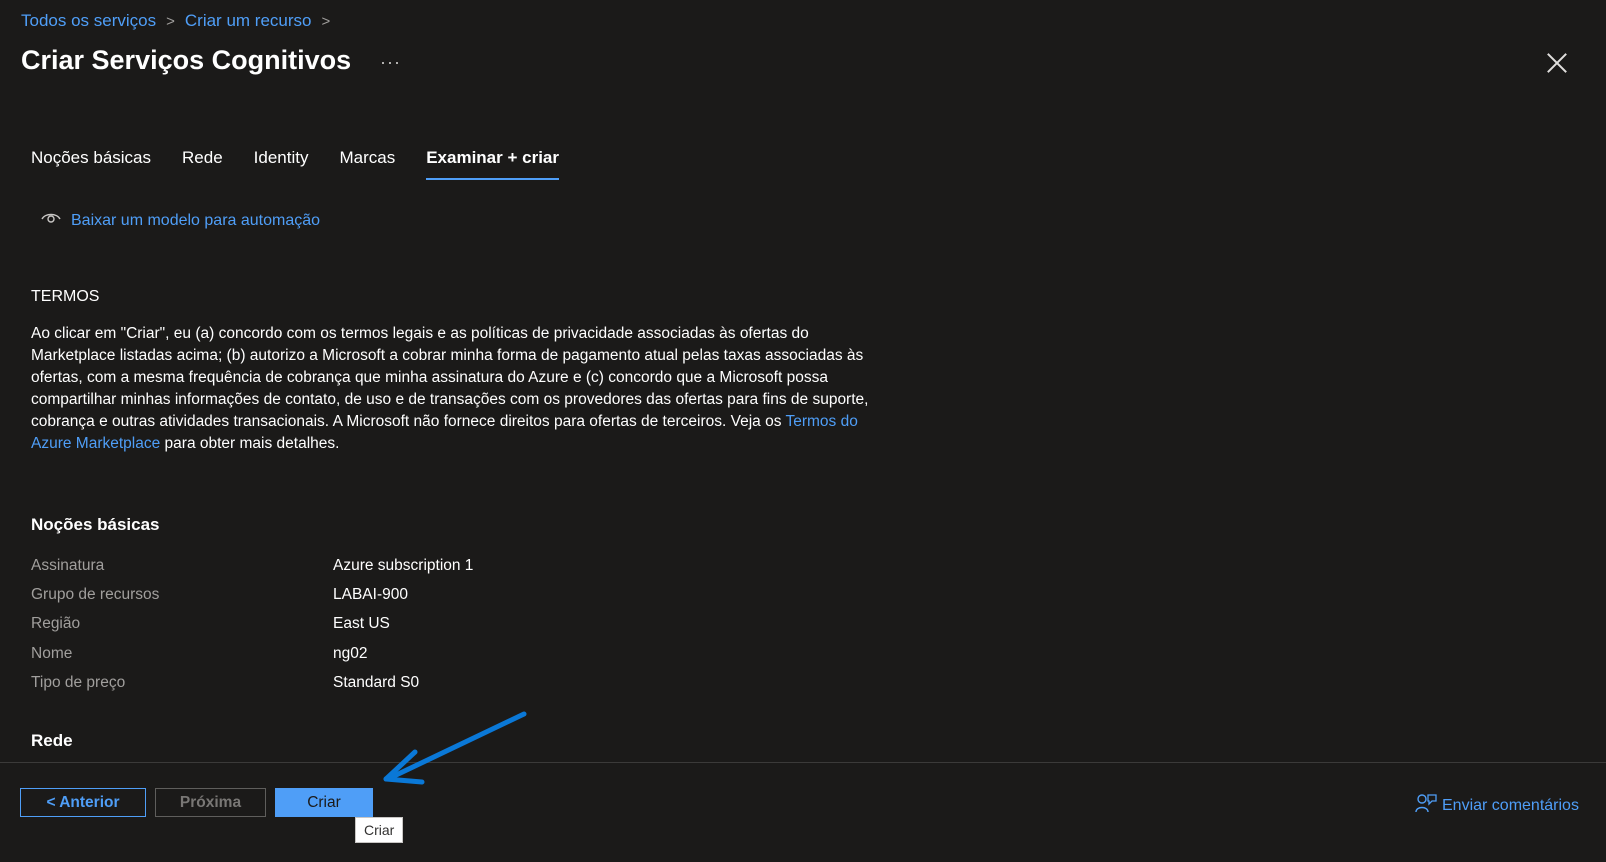 The width and height of the screenshot is (1606, 862). What do you see at coordinates (195, 221) in the screenshot?
I see `download-template-label: Baixar um modelo para automação` at bounding box center [195, 221].